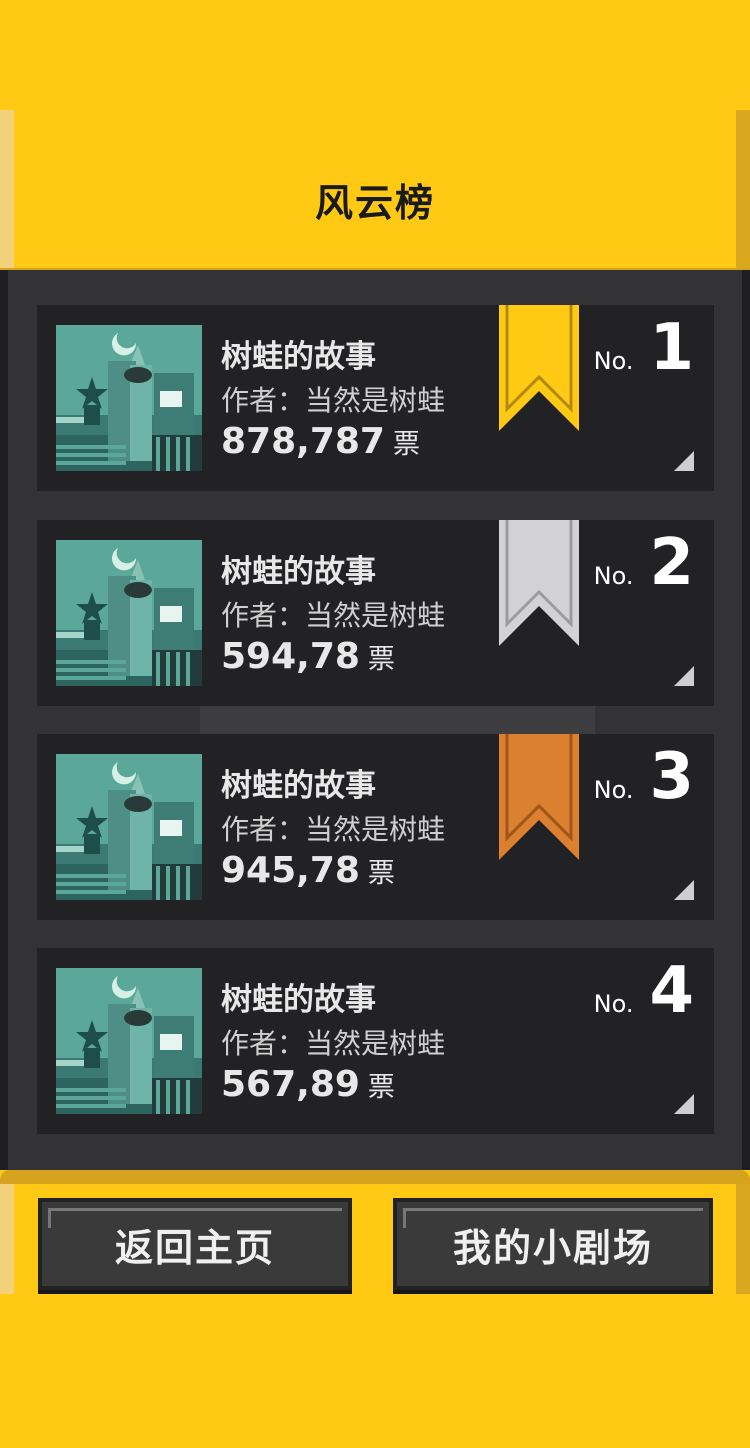 This screenshot has width=750, height=1448. Describe the element at coordinates (195, 1244) in the screenshot. I see `back-home-button: 返回主页` at that location.